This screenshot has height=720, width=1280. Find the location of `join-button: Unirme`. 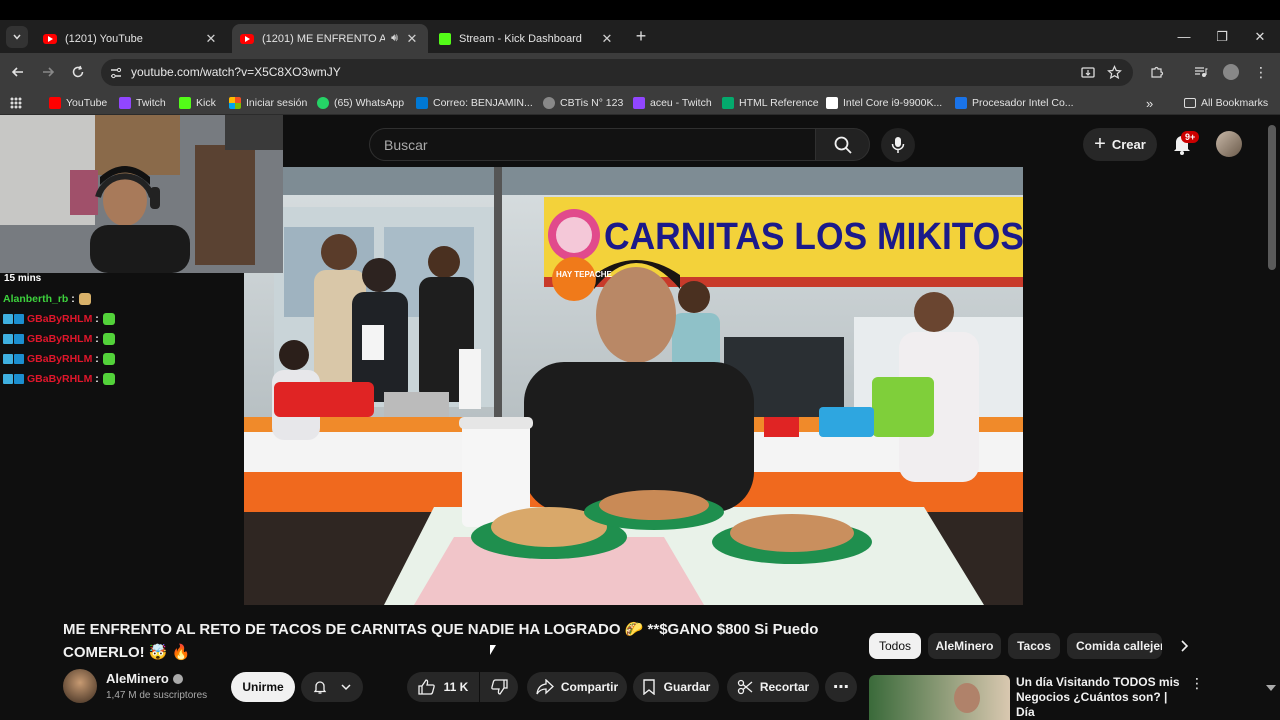

join-button: Unirme is located at coordinates (263, 687).